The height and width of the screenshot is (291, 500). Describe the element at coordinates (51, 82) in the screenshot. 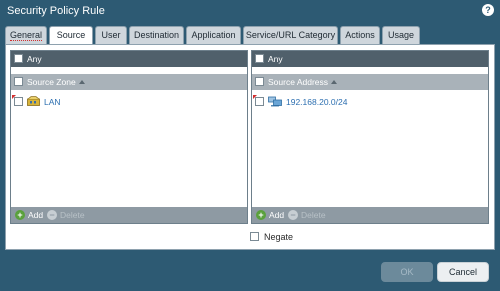

I see `column-header-label: Source Zone` at that location.